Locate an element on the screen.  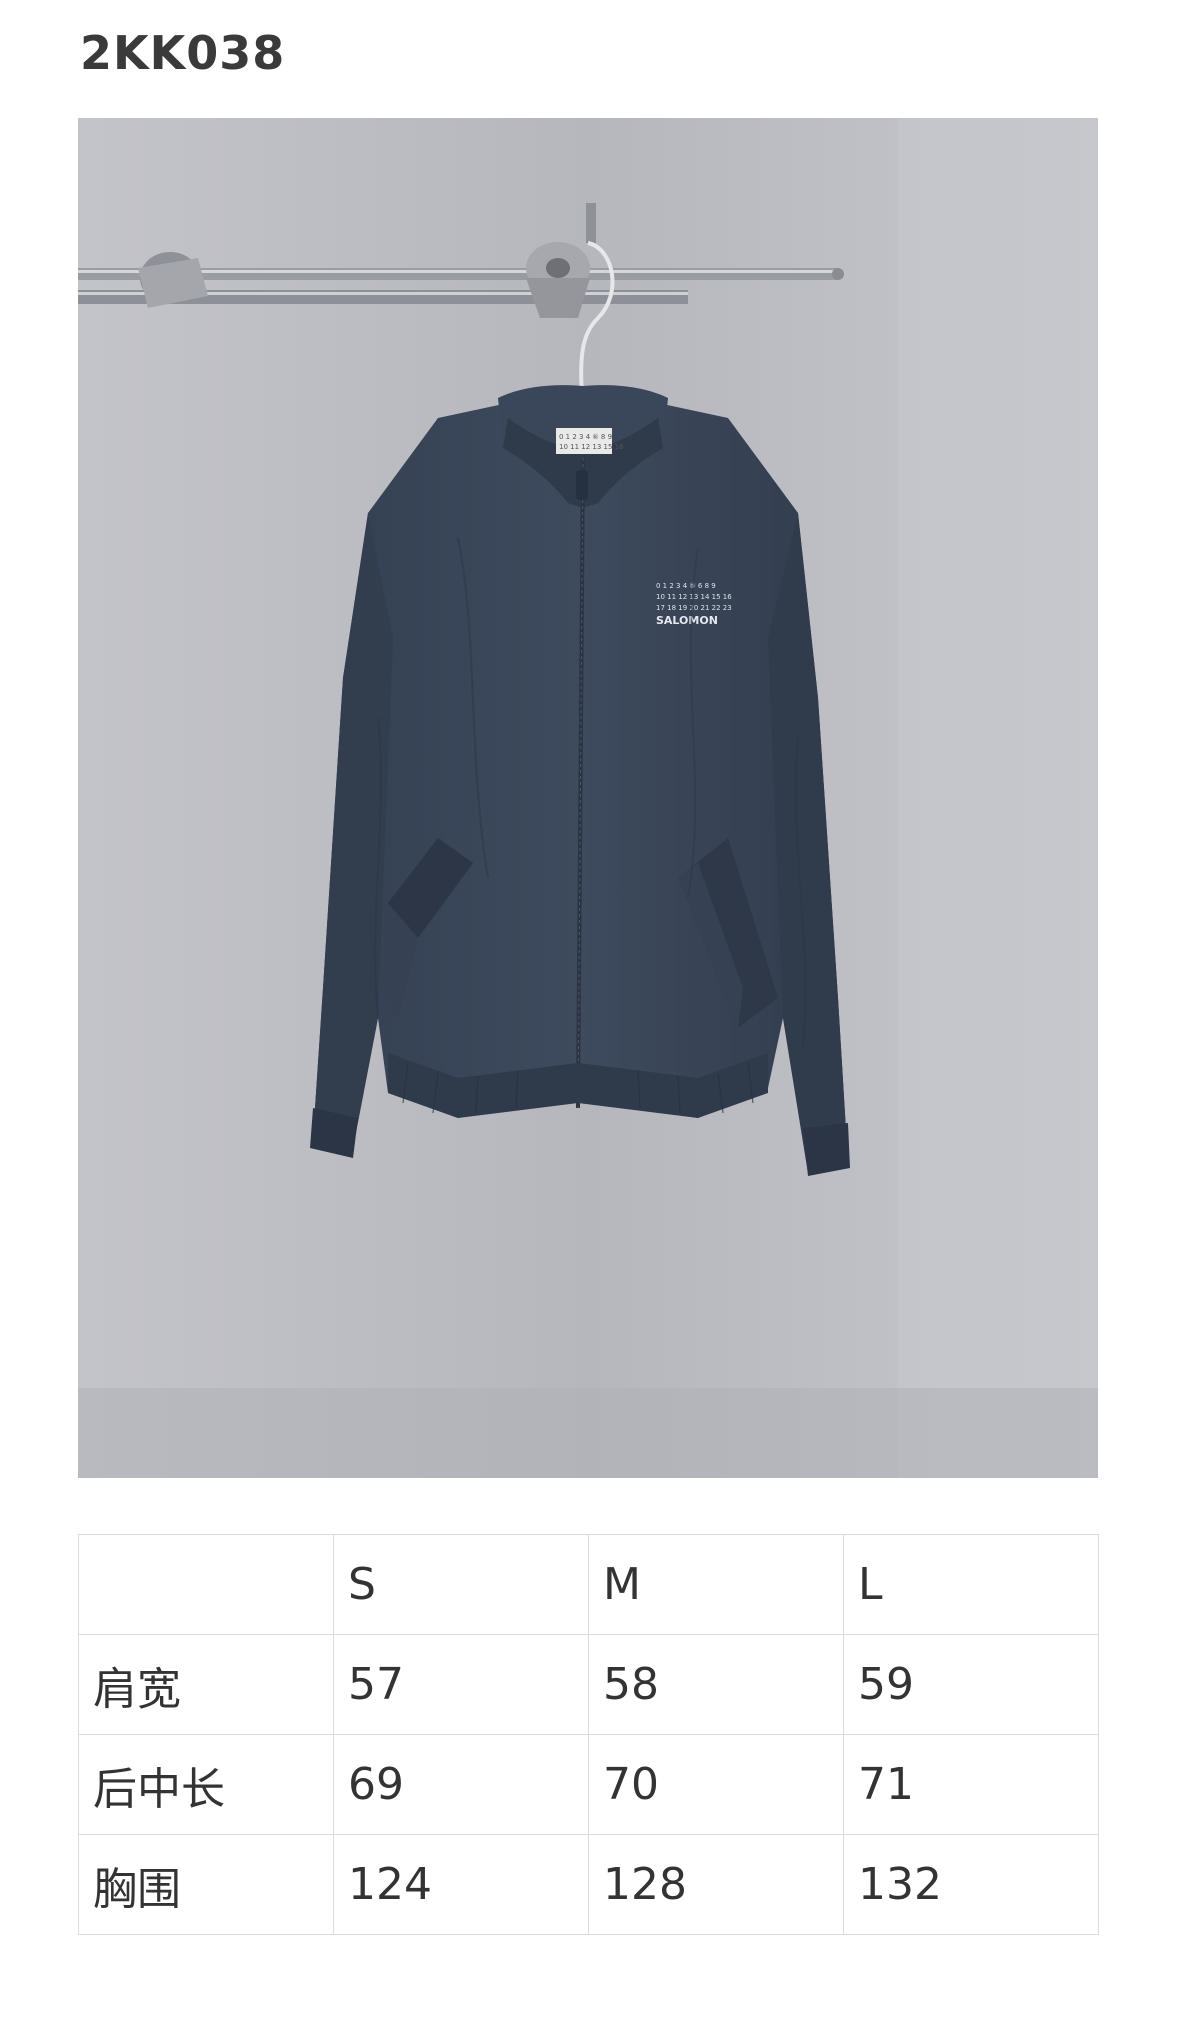
table-row: 胸围 124 128 132 is located at coordinates (588, 1884).